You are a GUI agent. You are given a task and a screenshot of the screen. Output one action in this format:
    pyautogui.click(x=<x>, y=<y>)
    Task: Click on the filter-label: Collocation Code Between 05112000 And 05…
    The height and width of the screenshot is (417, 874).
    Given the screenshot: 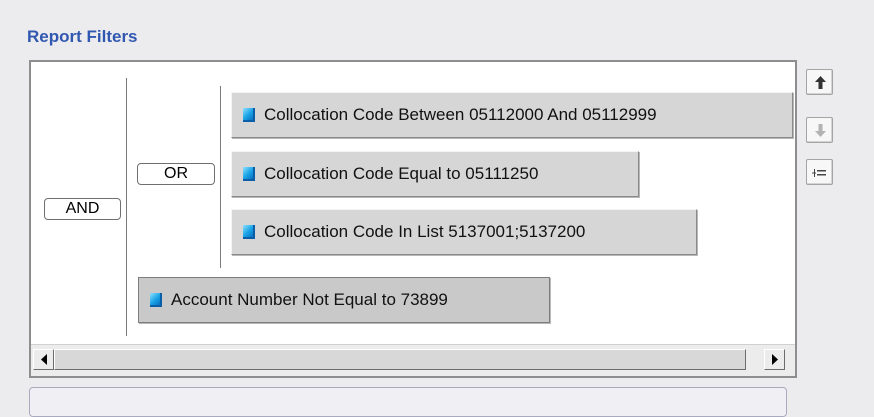 What is the action you would take?
    pyautogui.click(x=460, y=114)
    